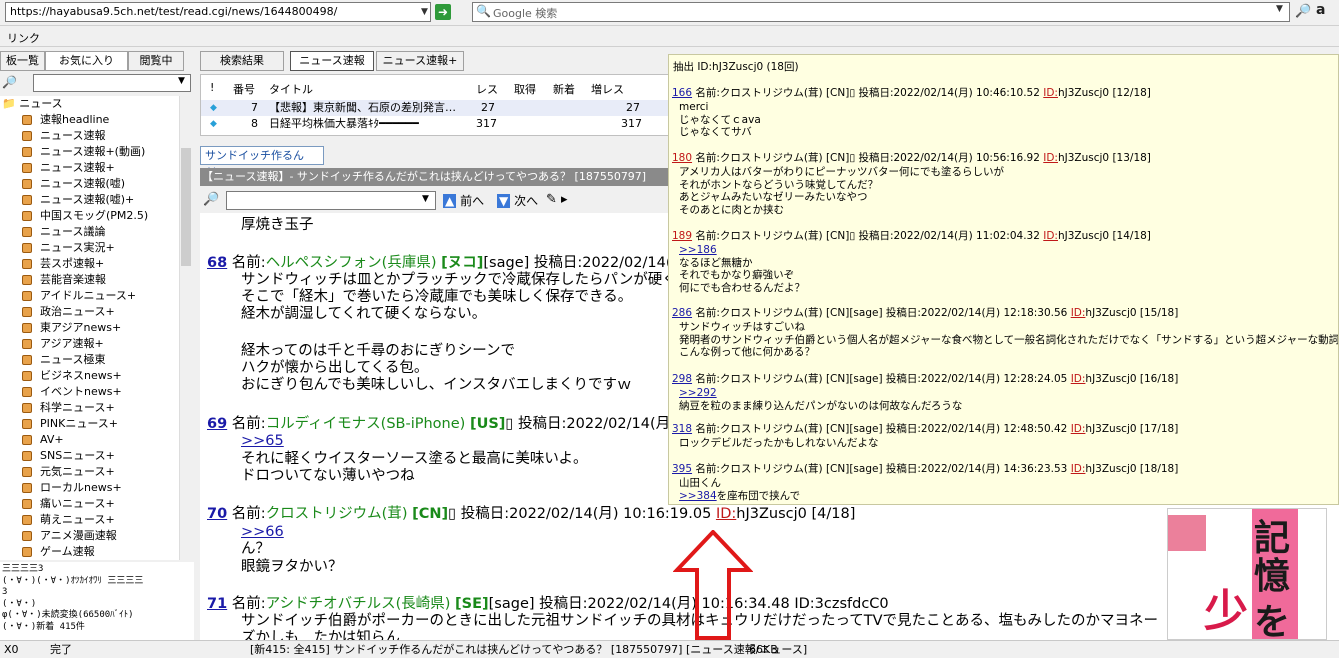  Describe the element at coordinates (758, 495) in the screenshot. I see `popup-post-text: を座布団で挟んで` at that location.